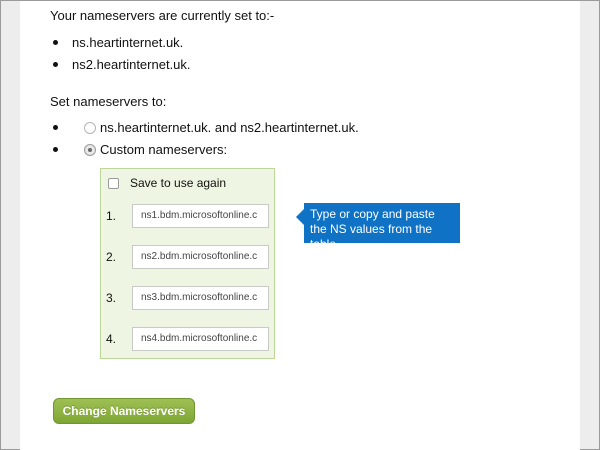 Image resolution: width=600 pixels, height=450 pixels. Describe the element at coordinates (108, 101) in the screenshot. I see `set-nameservers-heading: Set nameservers to:` at that location.